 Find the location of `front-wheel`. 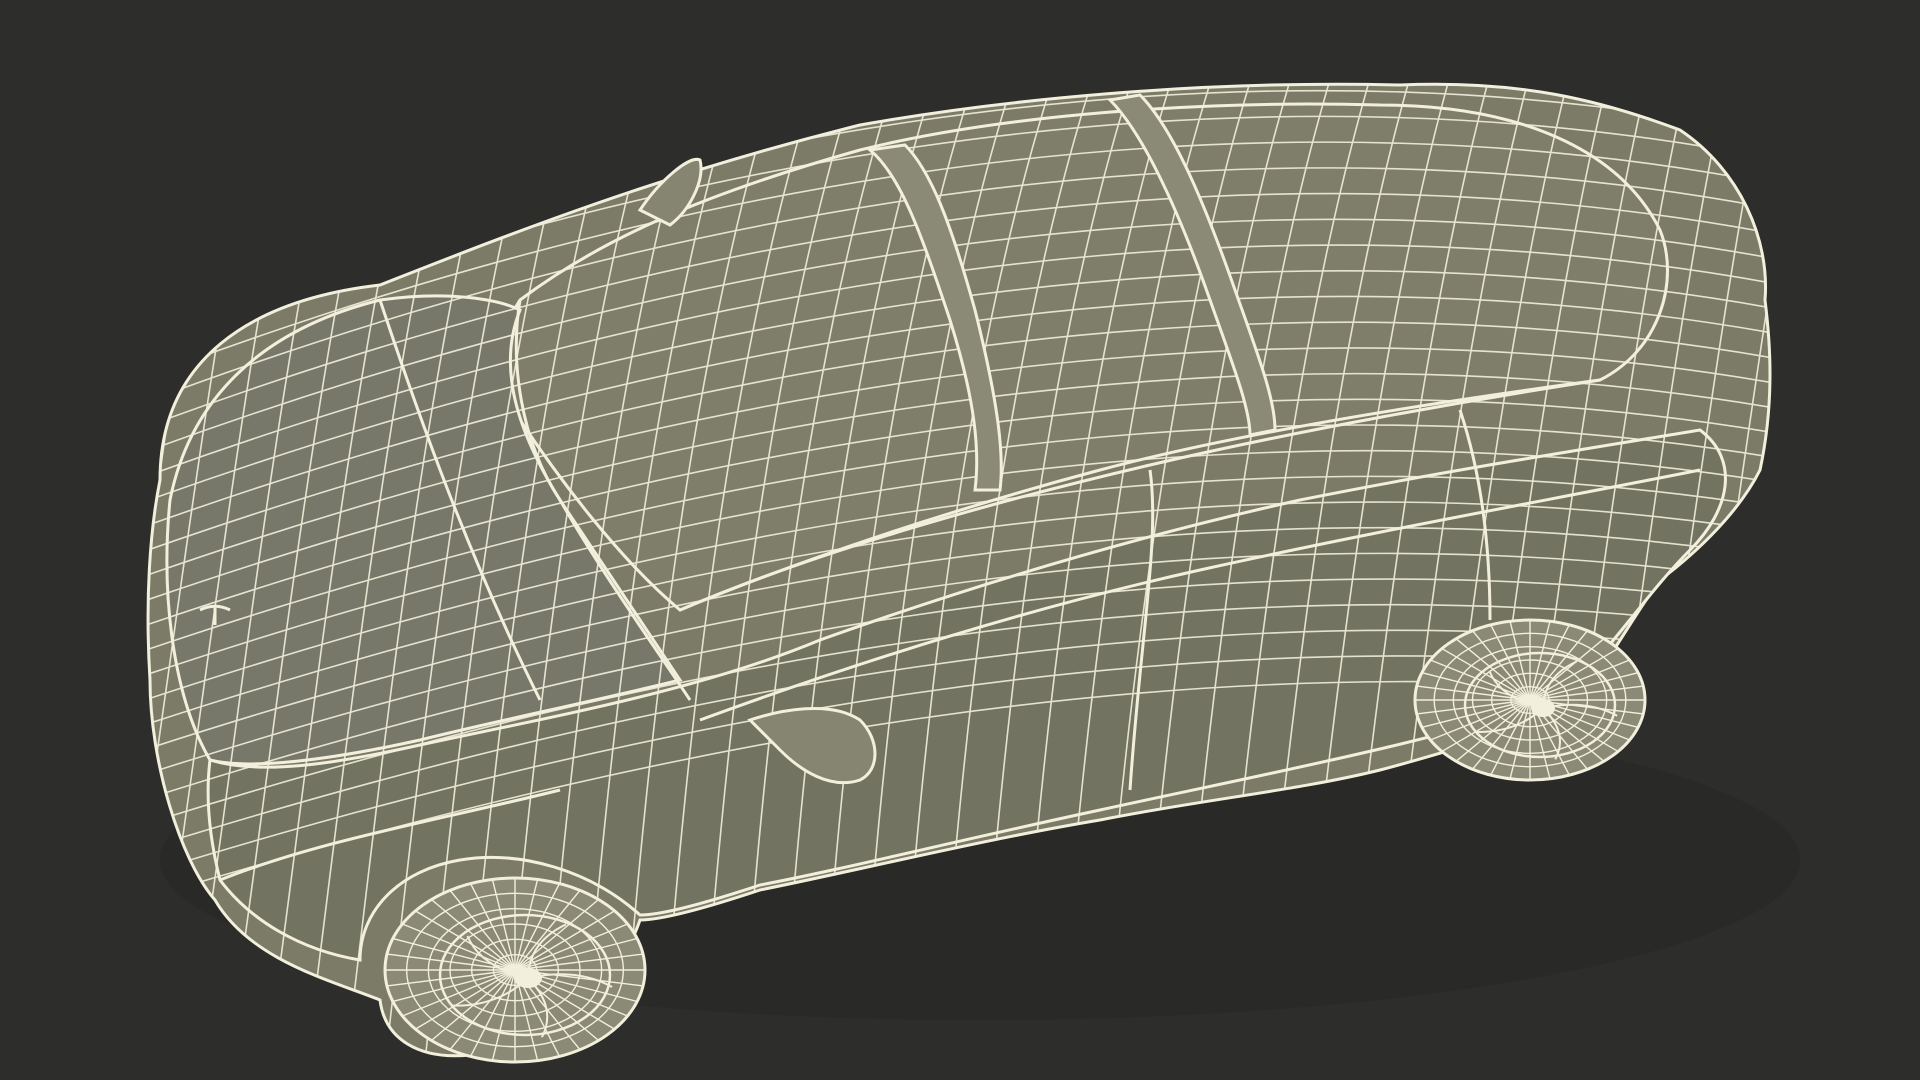

front-wheel is located at coordinates (515, 970).